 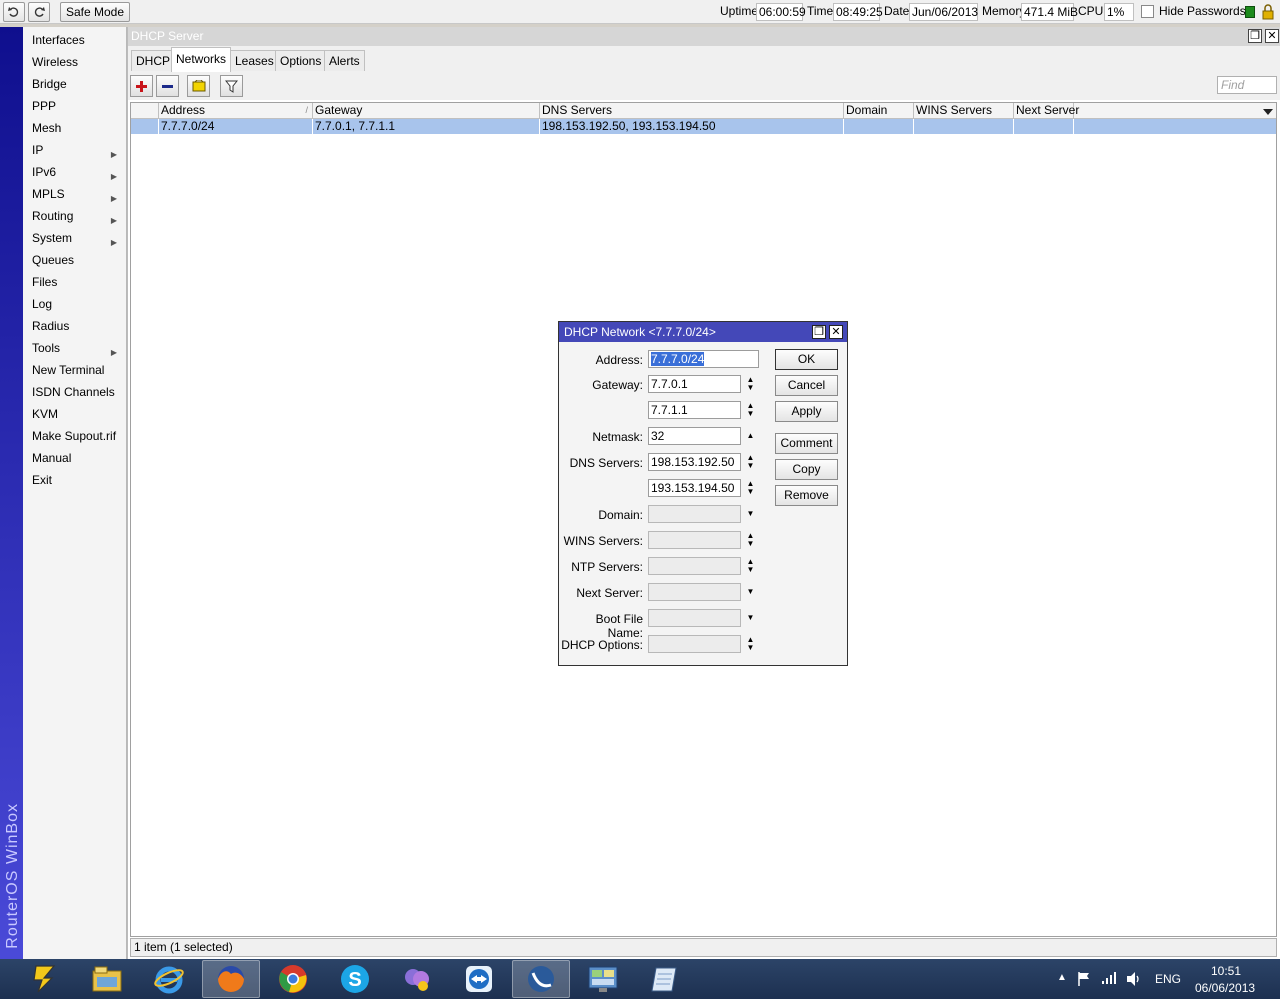 What do you see at coordinates (750, 645) in the screenshot?
I see `dhcp-options-updown-icon: ▲ ▼` at bounding box center [750, 645].